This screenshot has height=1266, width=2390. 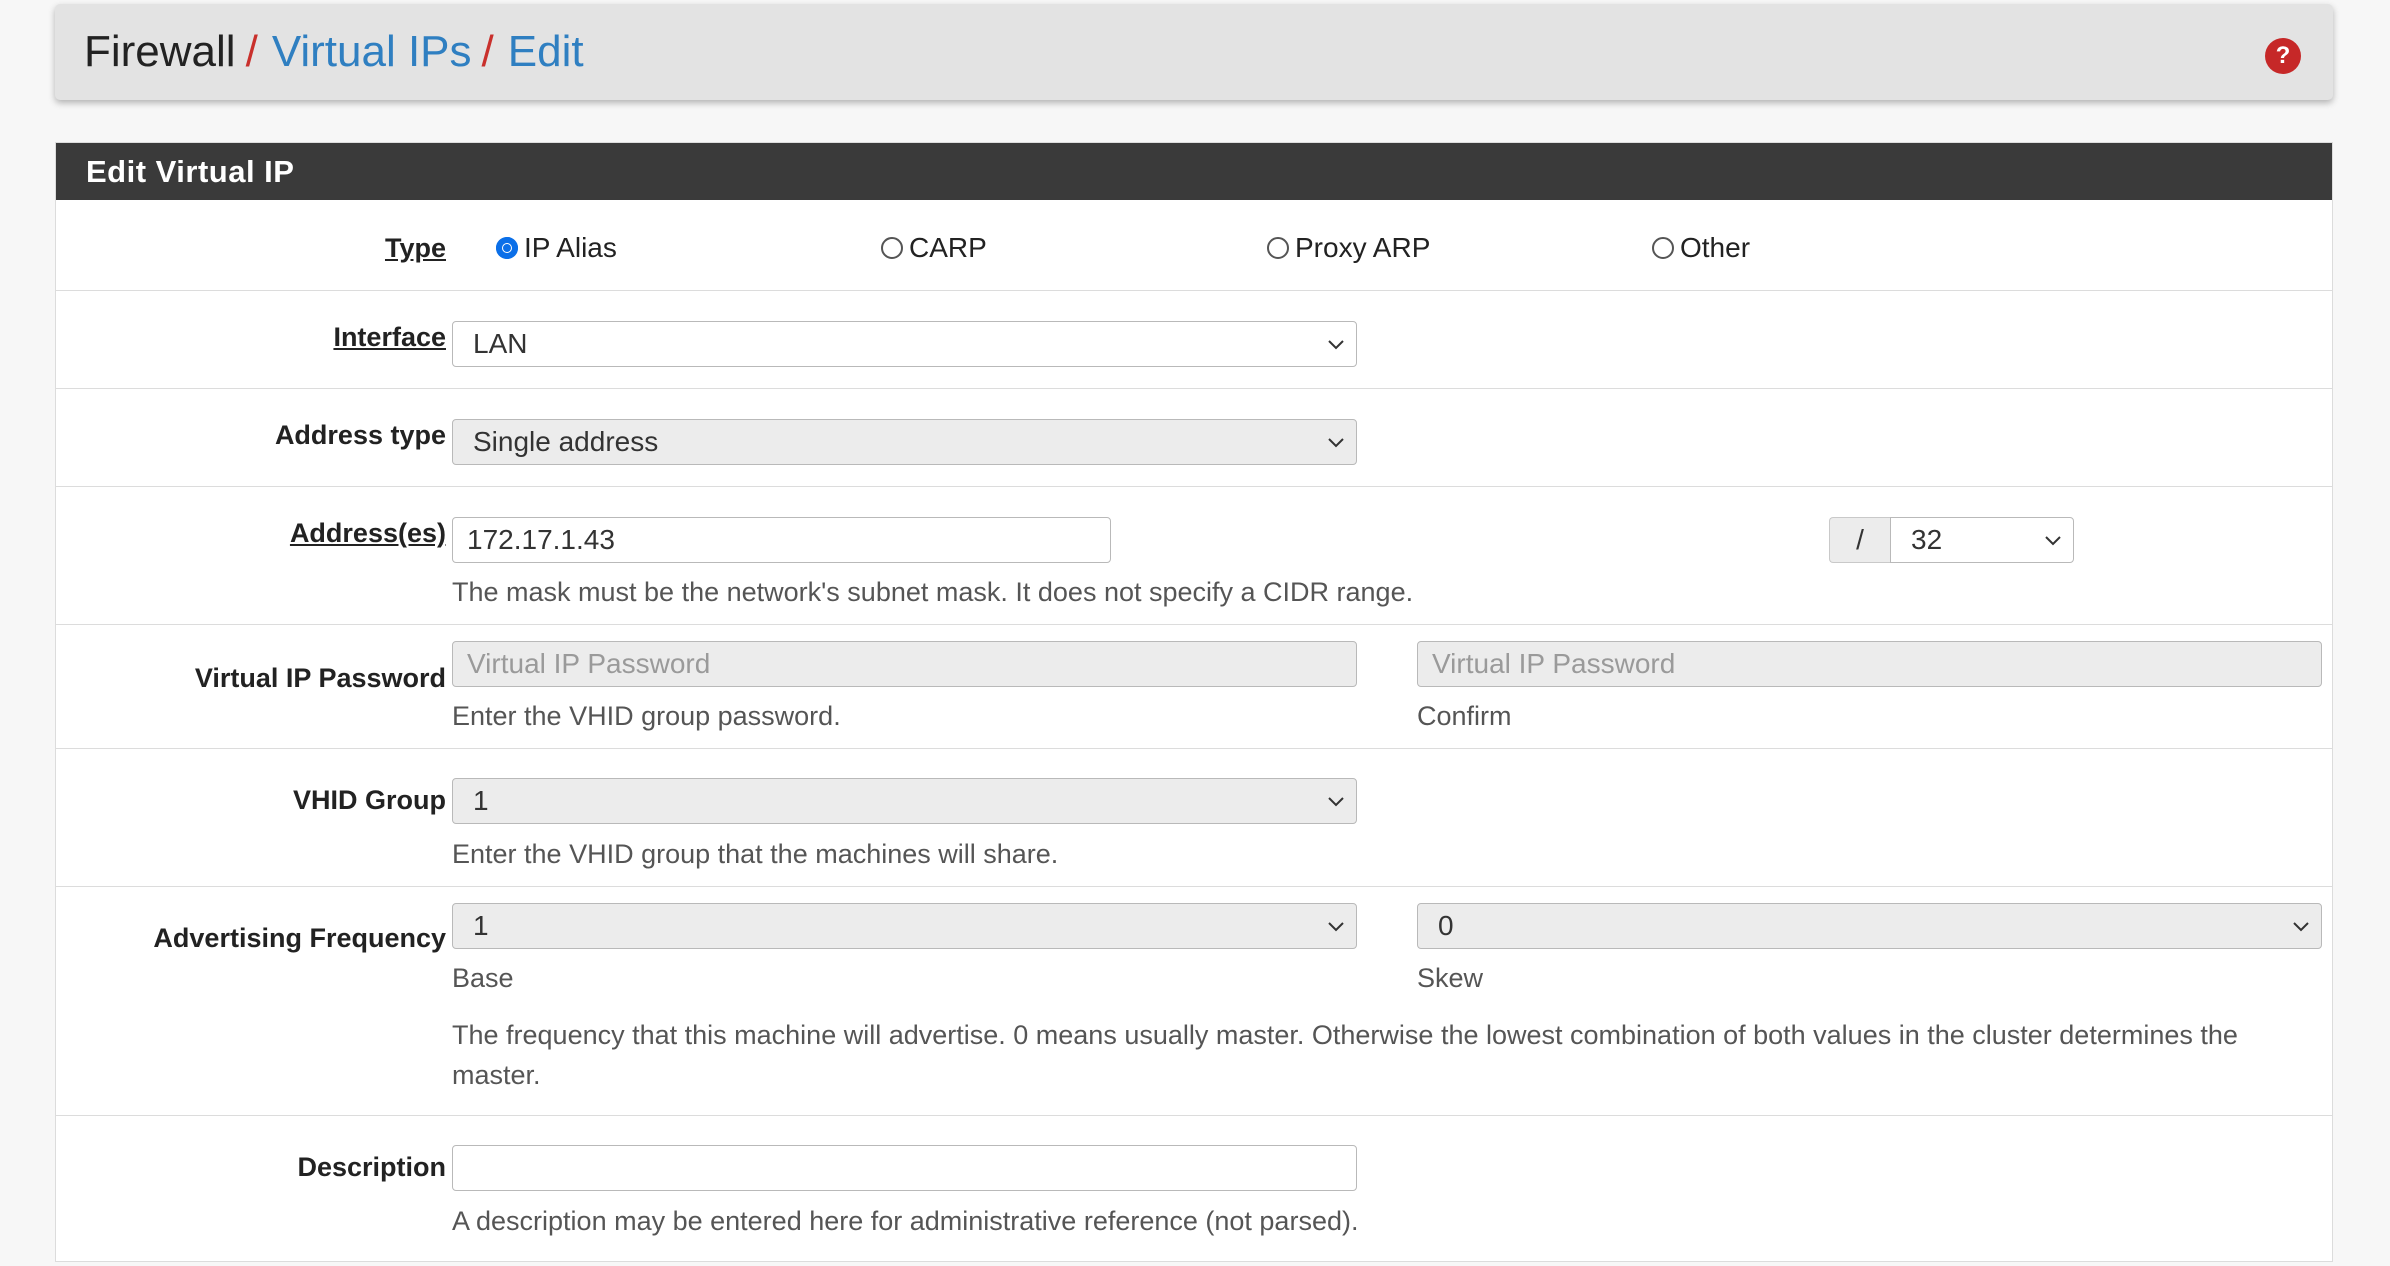 I want to click on mask-select-value: 32, so click(x=1927, y=539).